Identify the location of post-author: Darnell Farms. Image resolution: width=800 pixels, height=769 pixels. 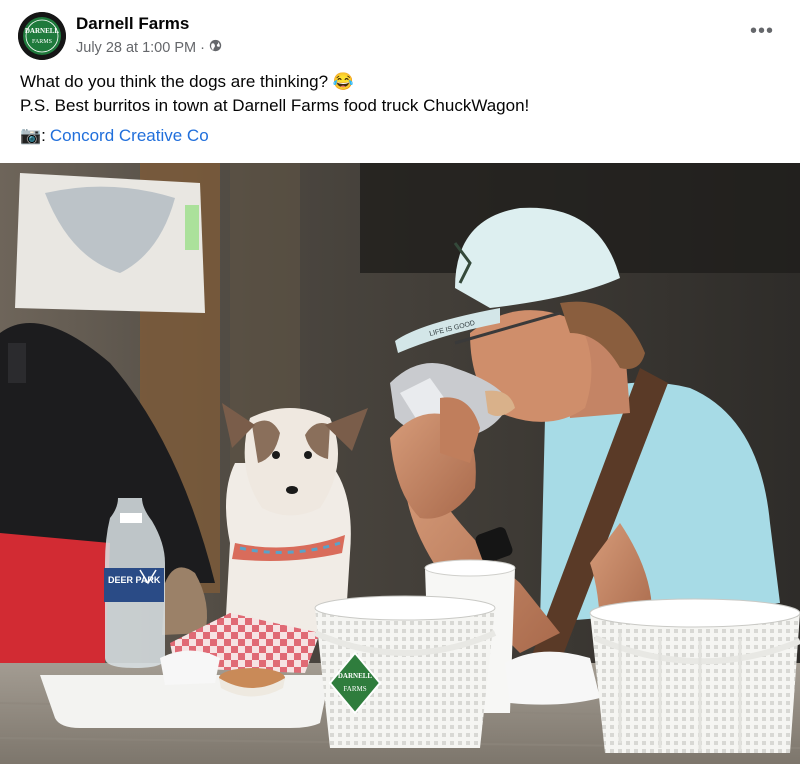
(132, 24).